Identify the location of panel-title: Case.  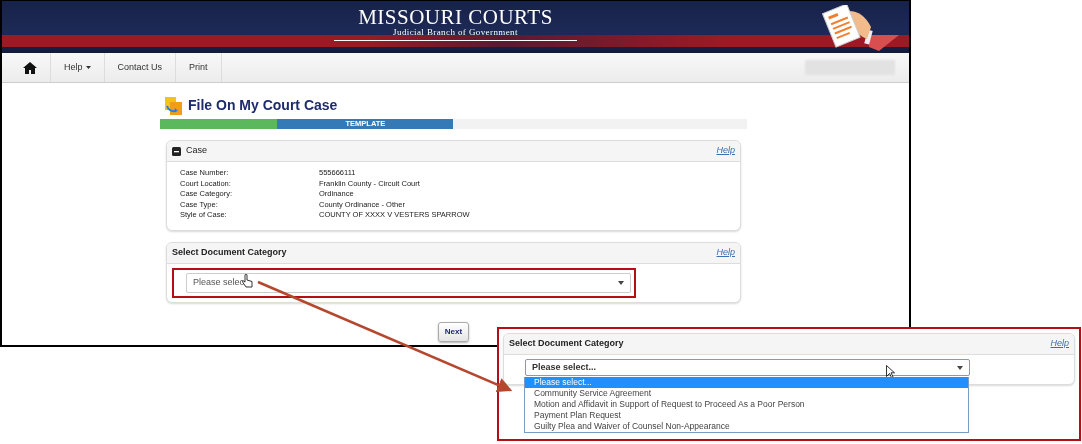
(196, 151).